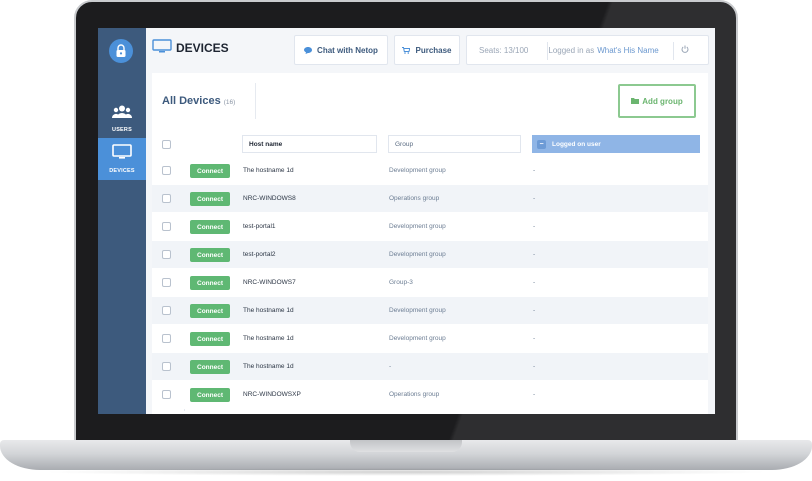 The image size is (812, 481). Describe the element at coordinates (406, 446) in the screenshot. I see `laptop-notch` at that location.